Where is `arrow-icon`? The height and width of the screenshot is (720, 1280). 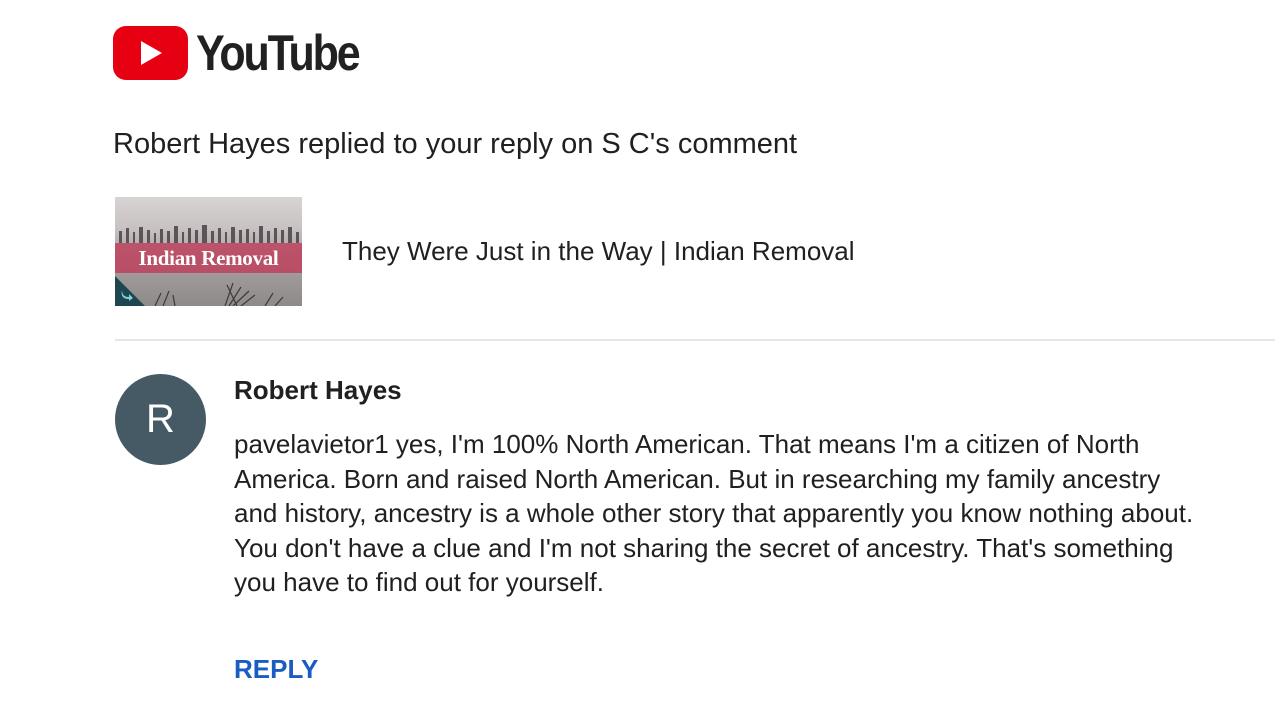
arrow-icon is located at coordinates (127, 295).